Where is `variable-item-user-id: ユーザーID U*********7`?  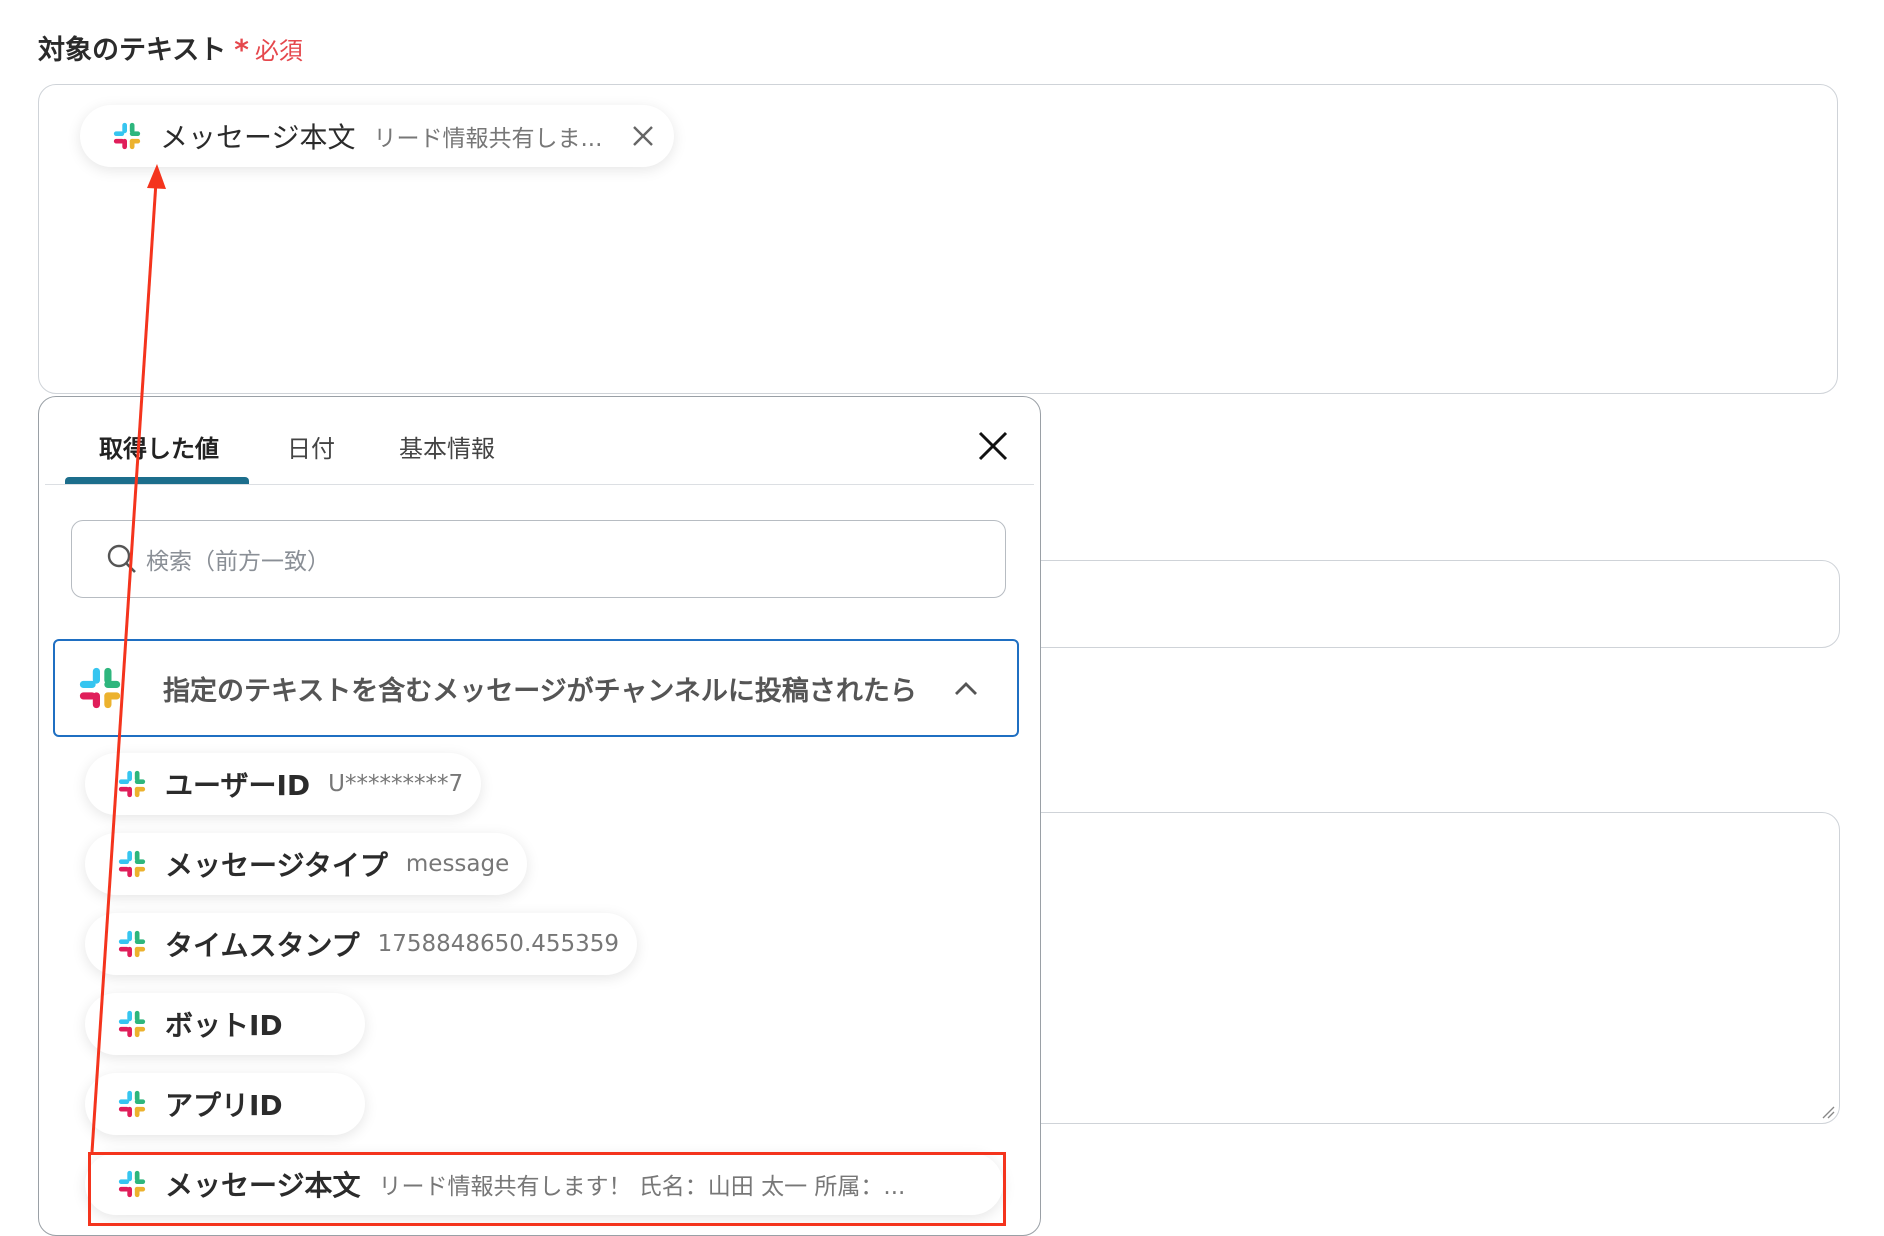
variable-item-user-id: ユーザーID U*********7 is located at coordinates (283, 784).